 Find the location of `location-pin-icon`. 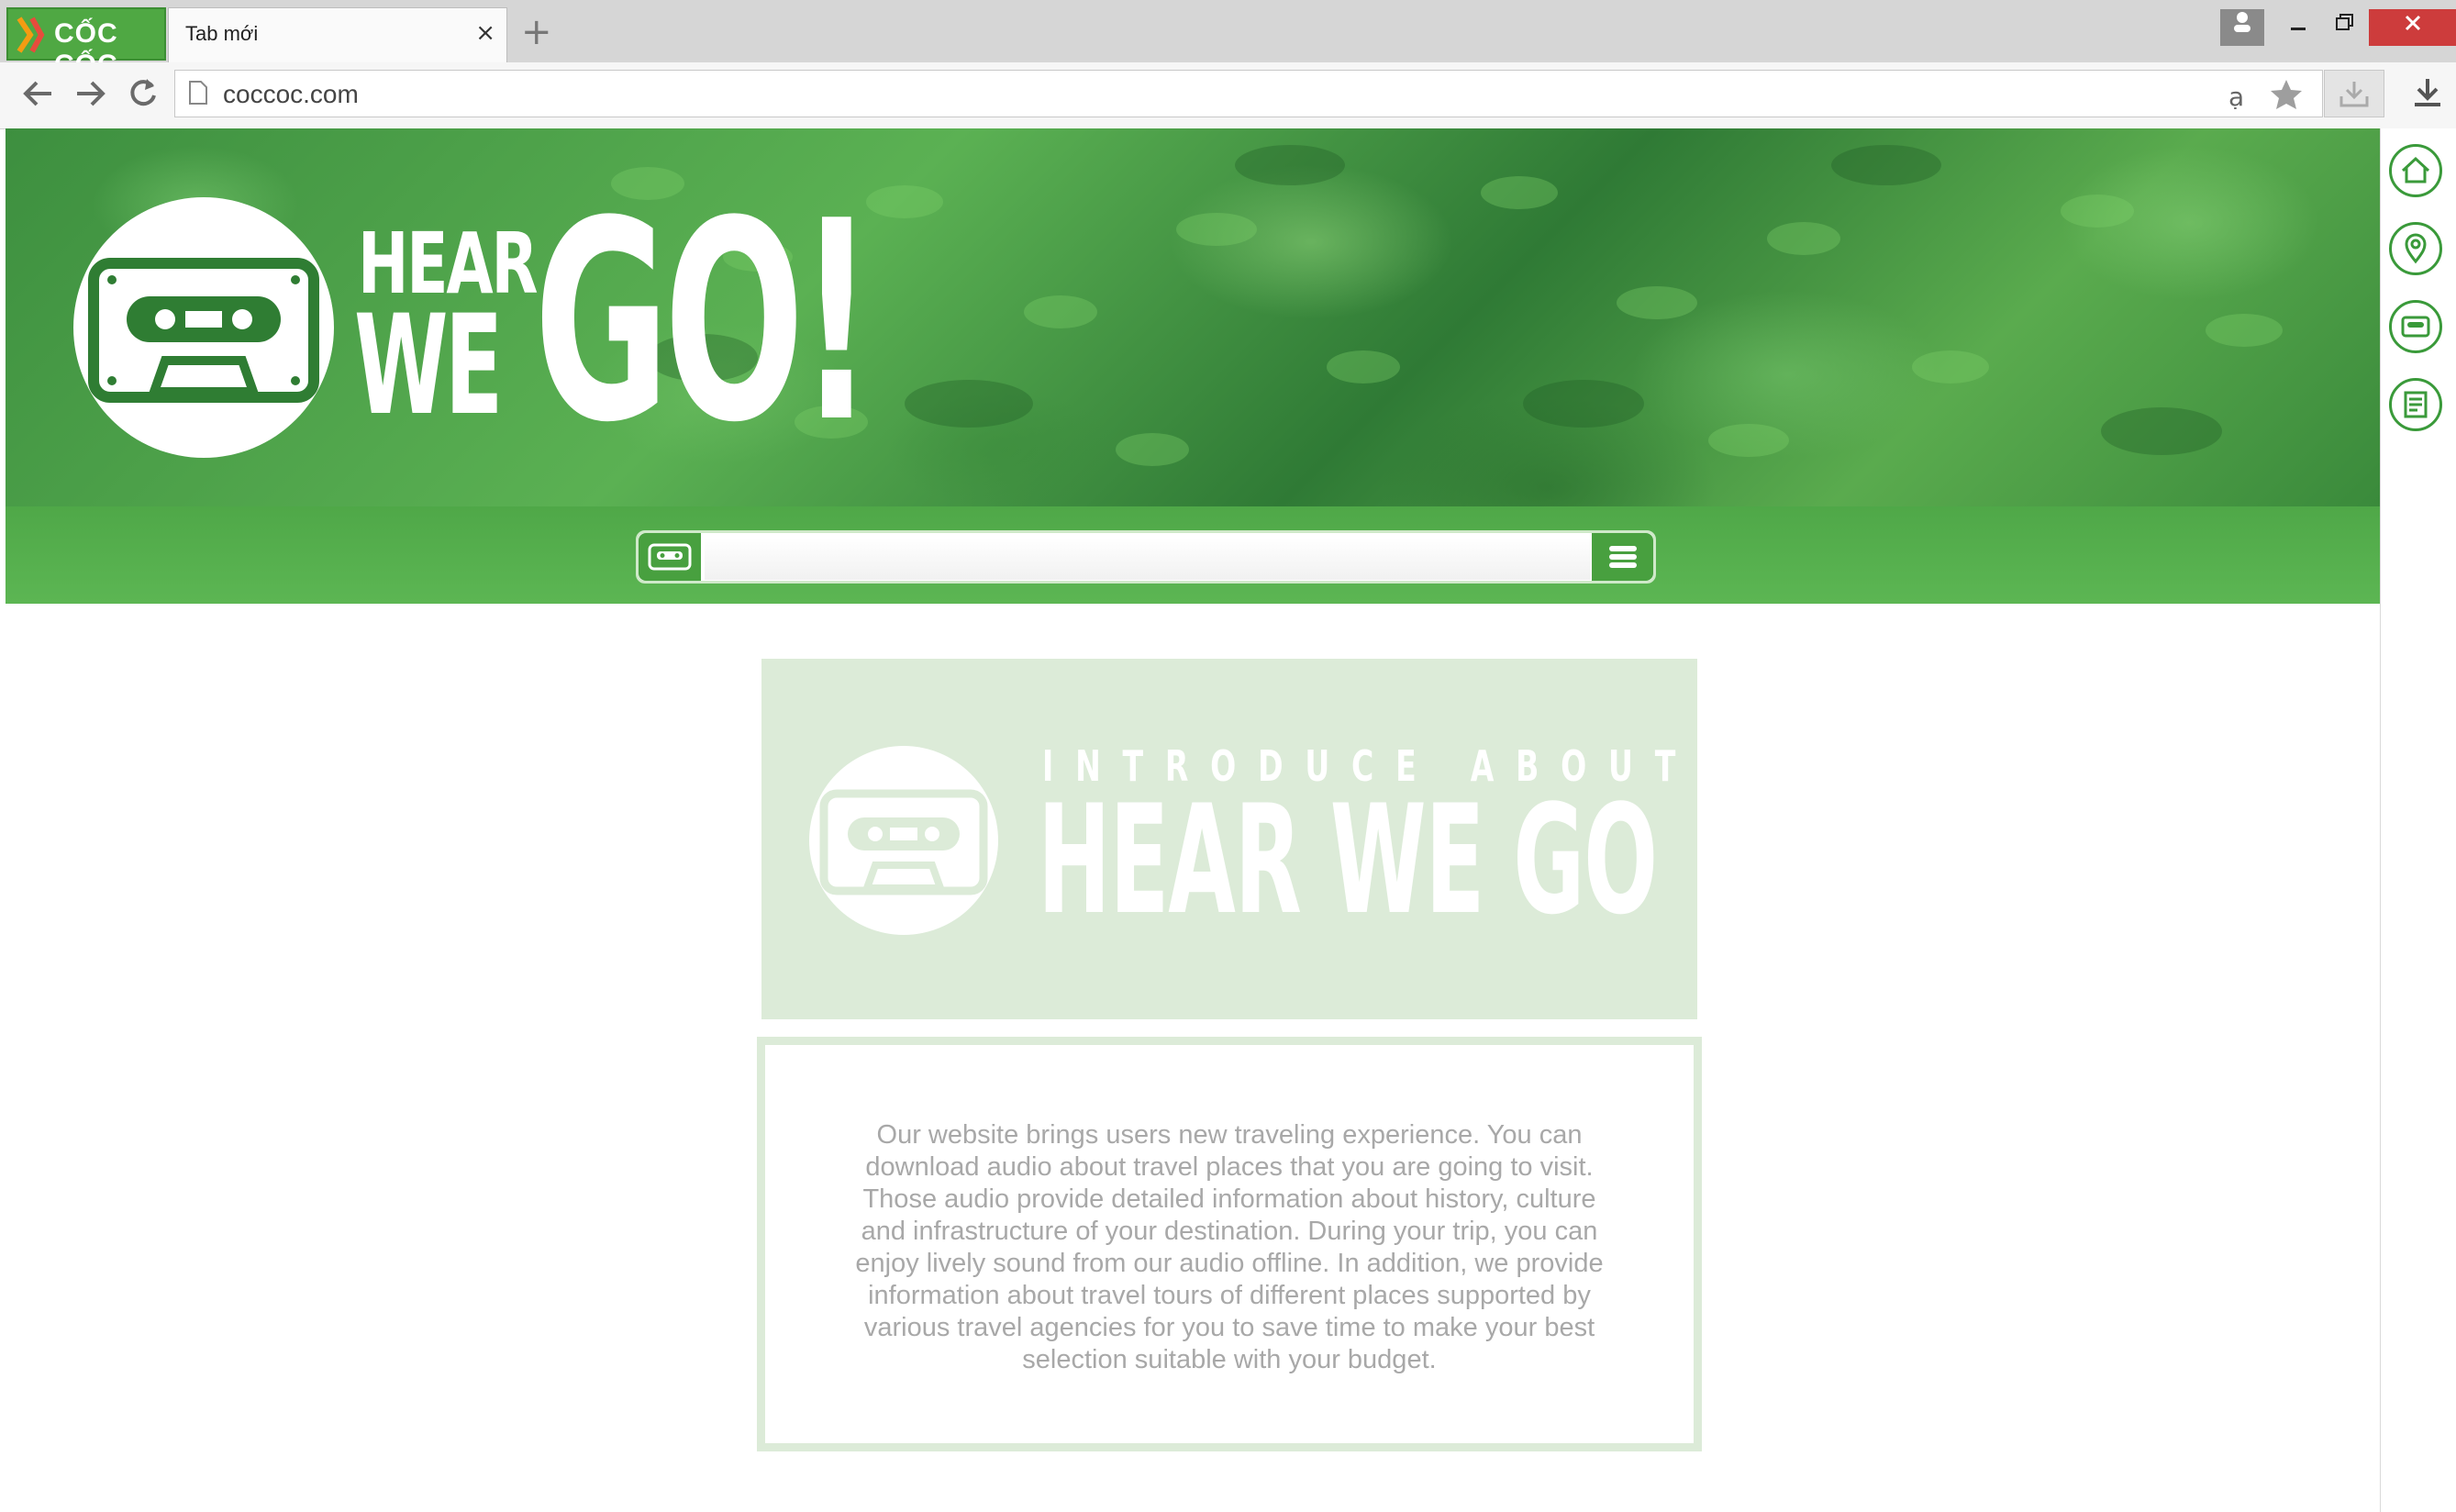

location-pin-icon is located at coordinates (2416, 248).